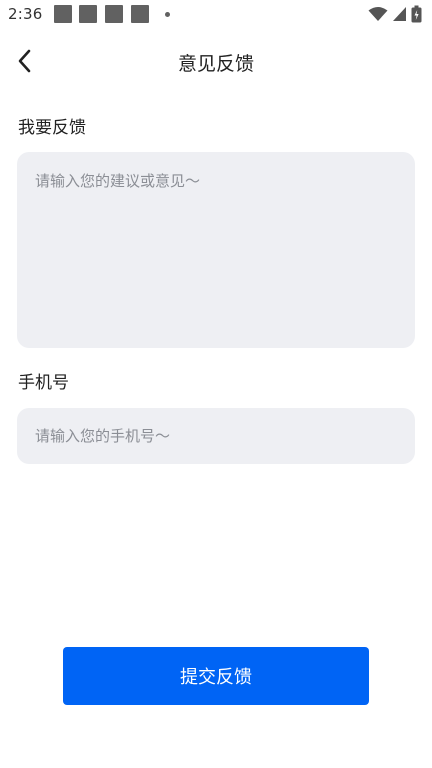 The image size is (432, 768). I want to click on more-notifications-dot-icon, so click(167, 14).